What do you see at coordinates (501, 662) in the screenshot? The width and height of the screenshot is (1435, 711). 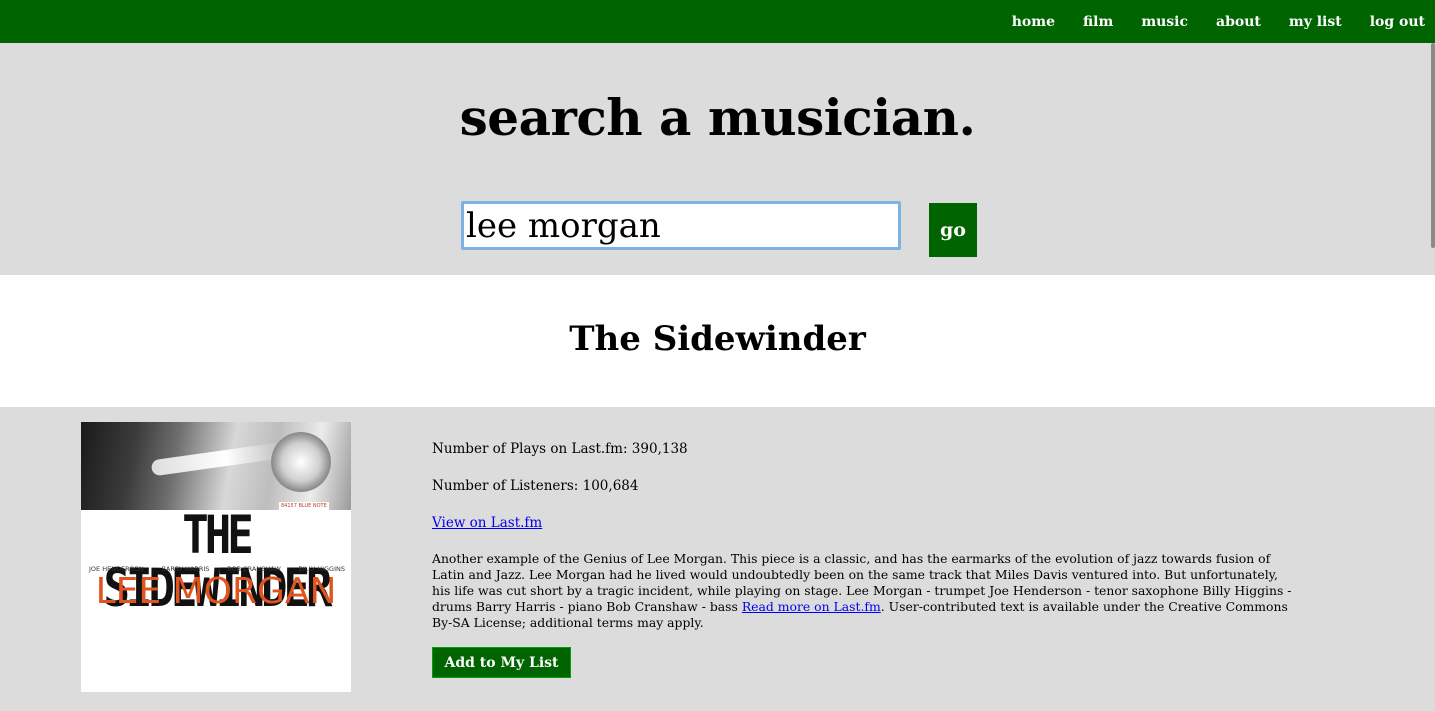 I see `add-to-my-list-button: Add to My List` at bounding box center [501, 662].